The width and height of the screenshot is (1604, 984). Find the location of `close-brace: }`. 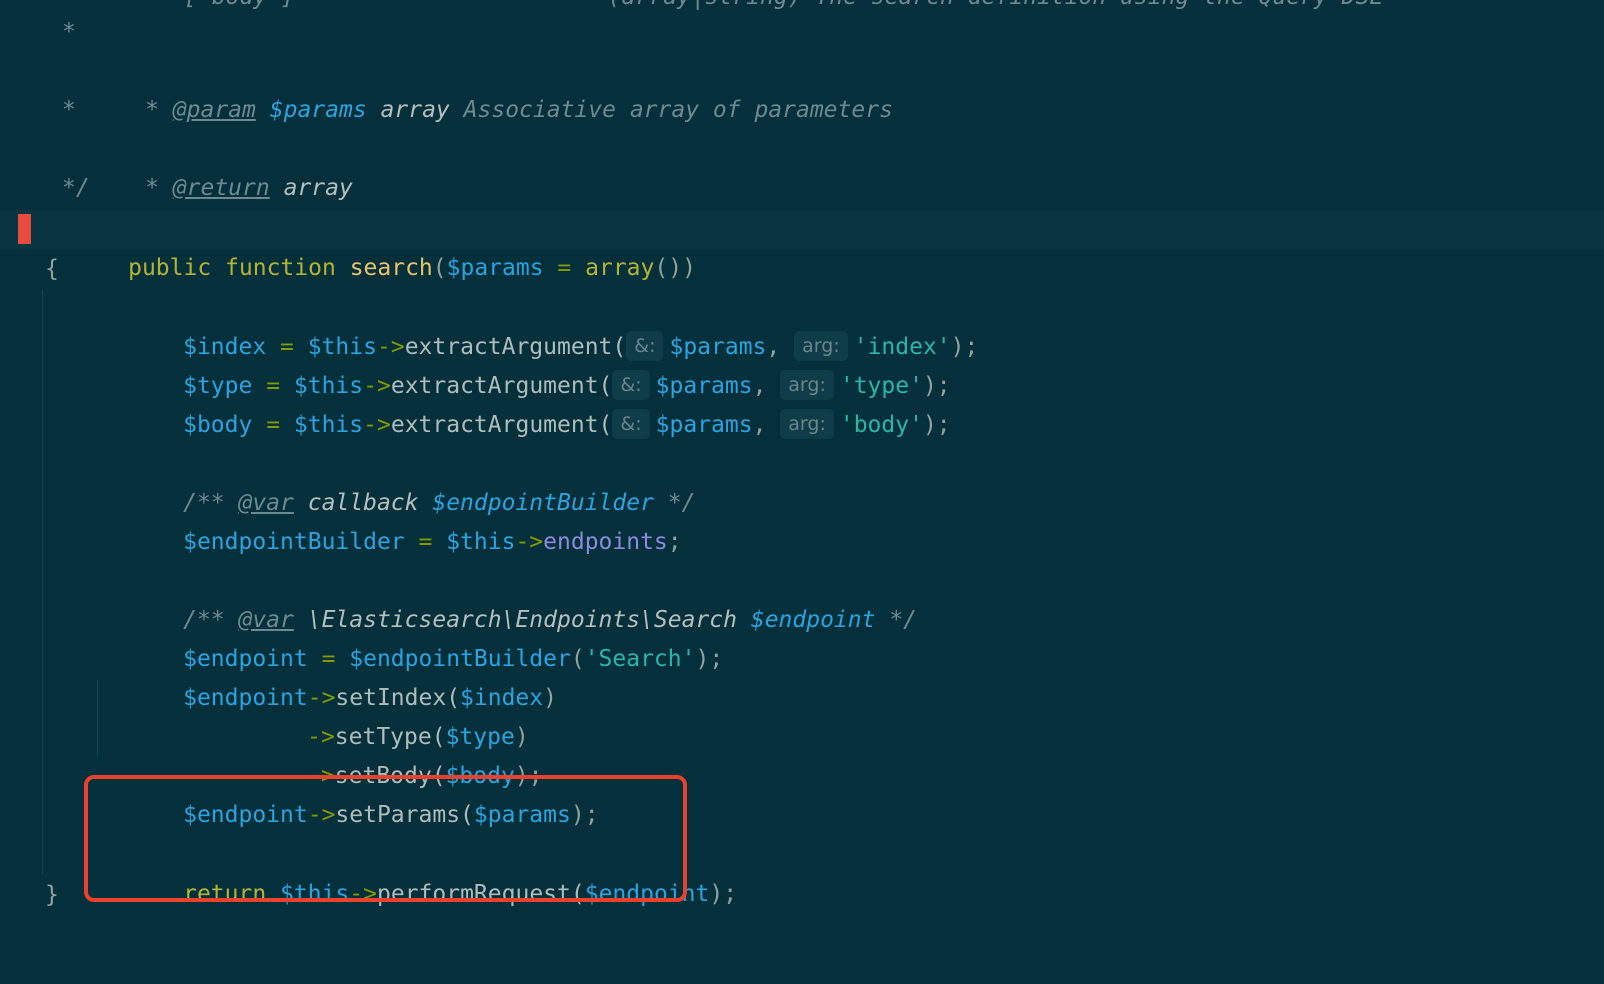

close-brace: } is located at coordinates (52, 895).